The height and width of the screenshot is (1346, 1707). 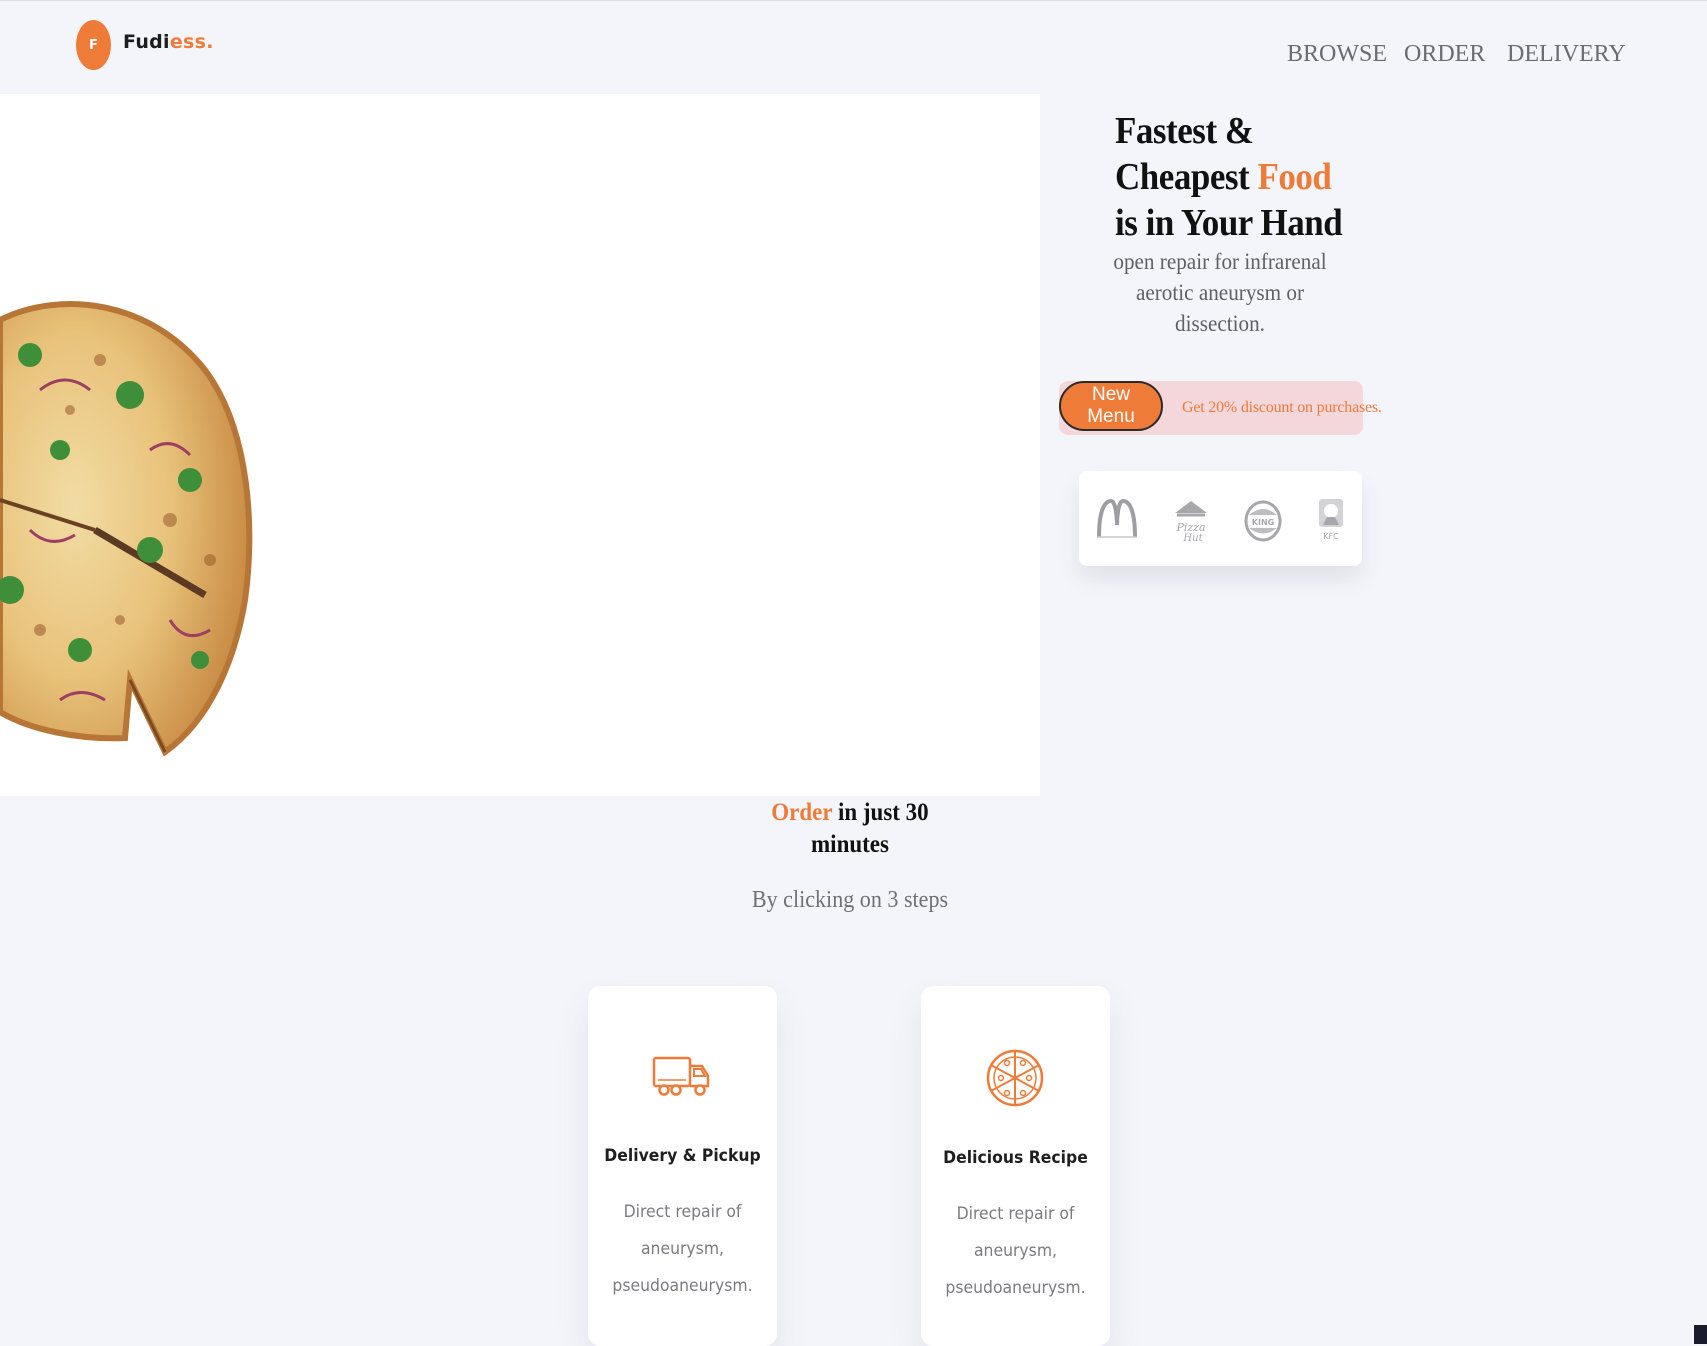 I want to click on pizza-icon, so click(x=1015, y=1078).